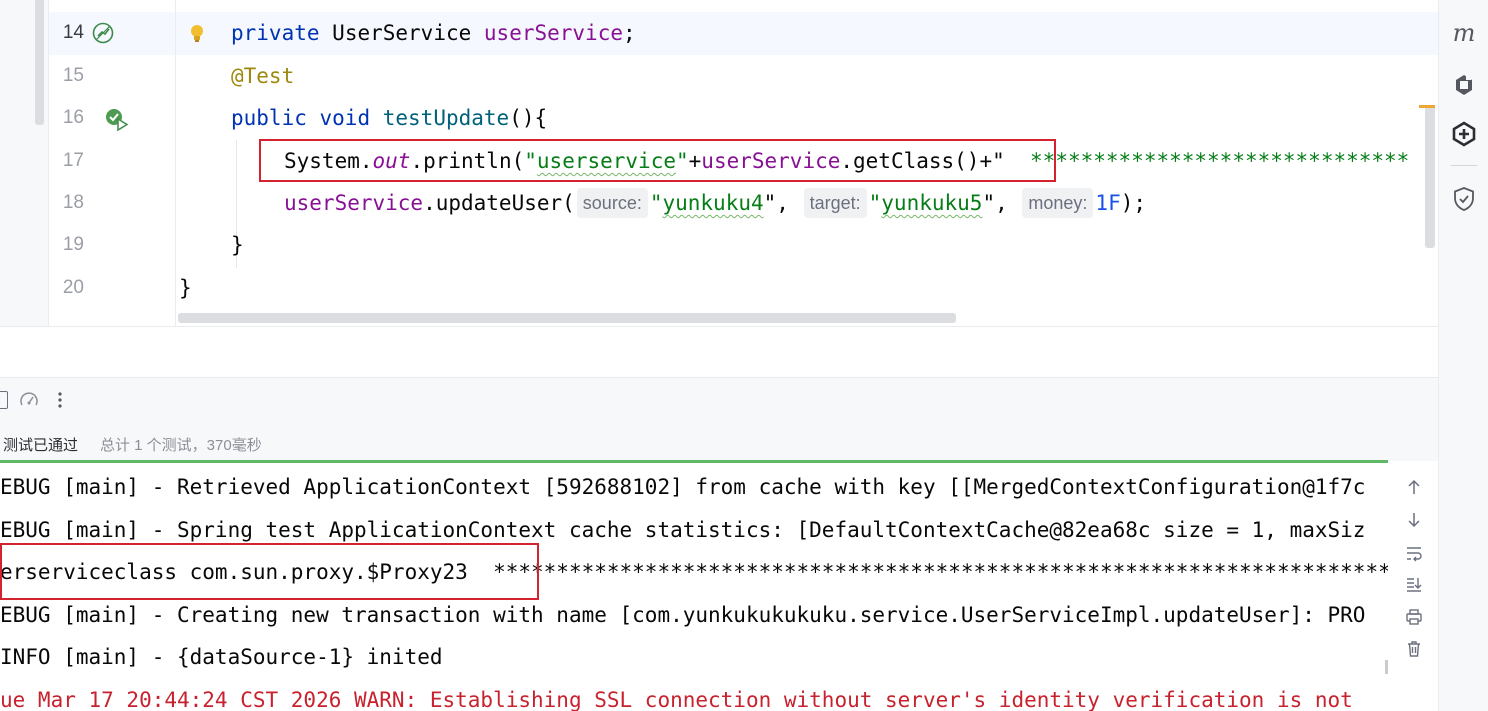 This screenshot has height=711, width=1488. I want to click on run-test-gutter-icon, so click(116, 119).